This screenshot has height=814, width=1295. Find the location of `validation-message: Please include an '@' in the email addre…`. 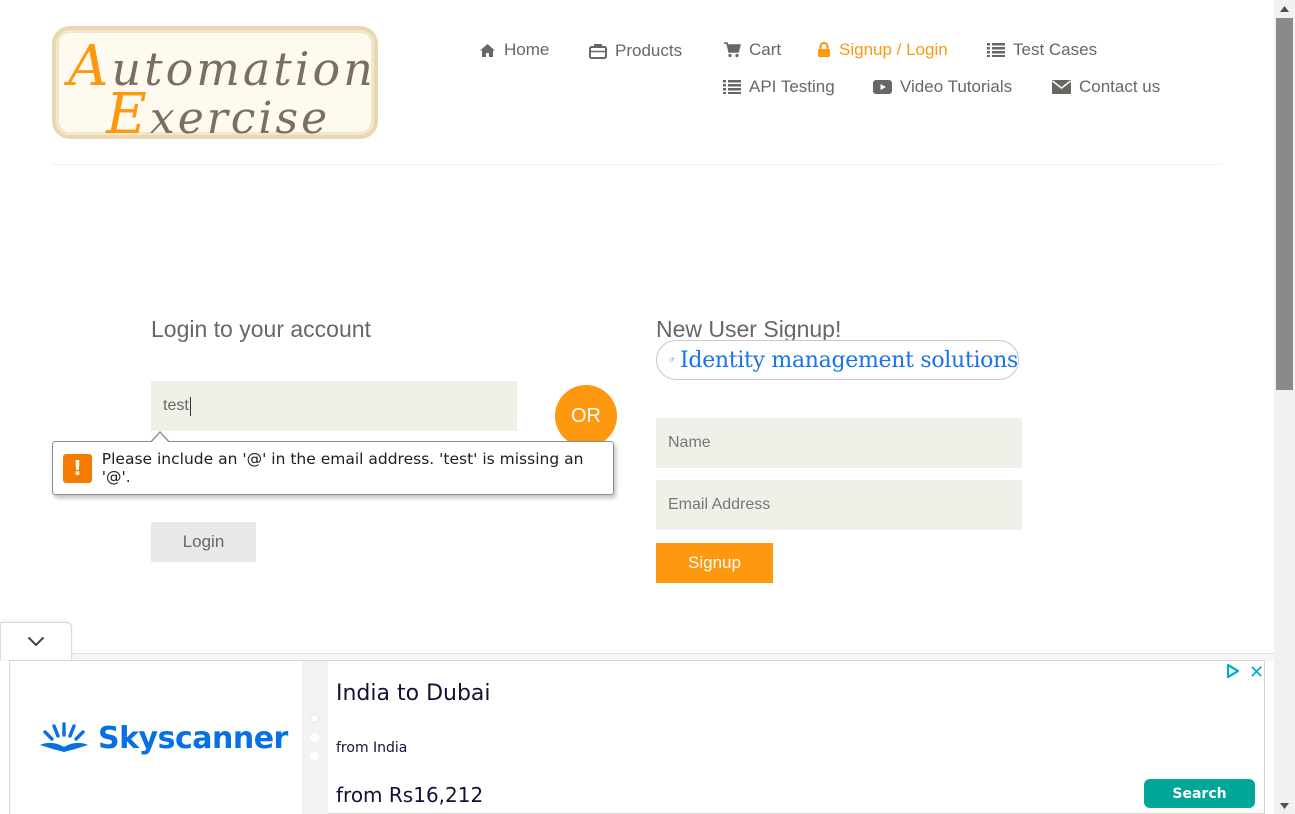

validation-message: Please include an '@' in the email addre… is located at coordinates (342, 468).